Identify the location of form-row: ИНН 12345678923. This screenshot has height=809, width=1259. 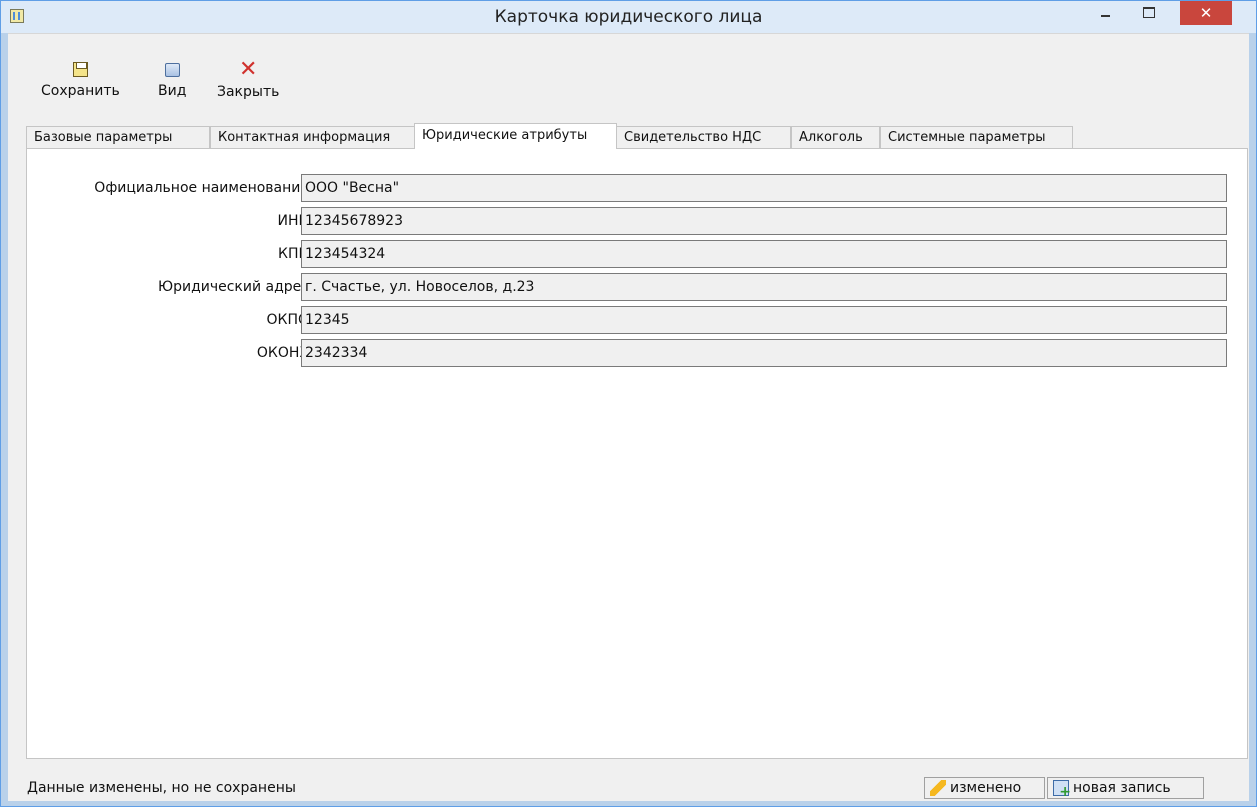
(637, 221).